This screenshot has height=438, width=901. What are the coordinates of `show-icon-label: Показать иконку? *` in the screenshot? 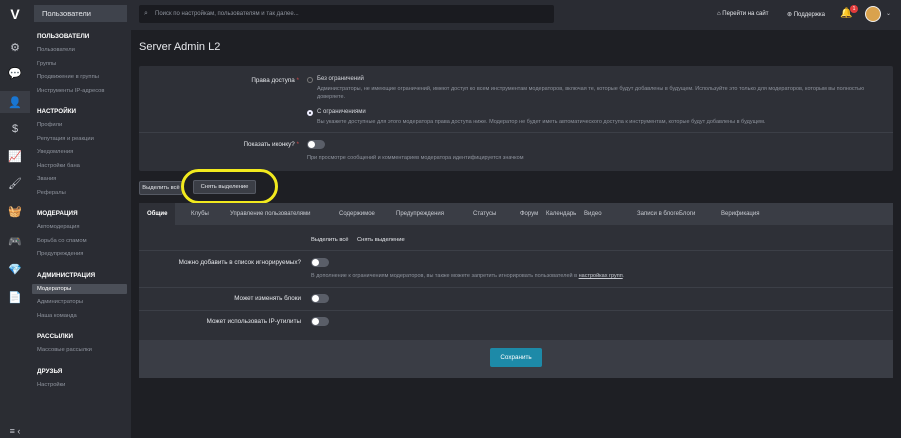 It's located at (271, 144).